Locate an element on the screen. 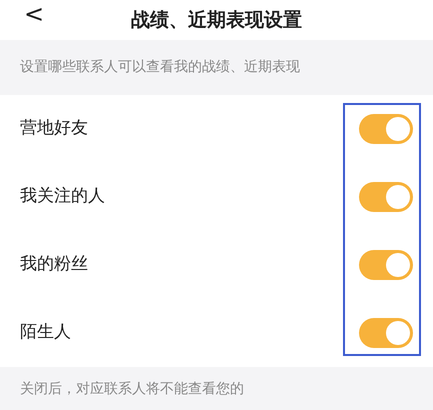 The height and width of the screenshot is (410, 433). description-text: 设置哪些联系人可以查看我的战绩、近期表现 is located at coordinates (160, 67).